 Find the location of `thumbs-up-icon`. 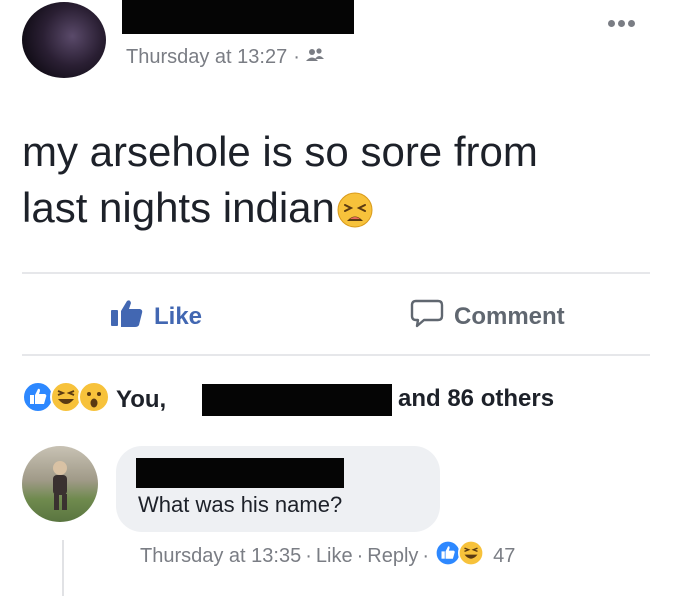

thumbs-up-icon is located at coordinates (127, 316).